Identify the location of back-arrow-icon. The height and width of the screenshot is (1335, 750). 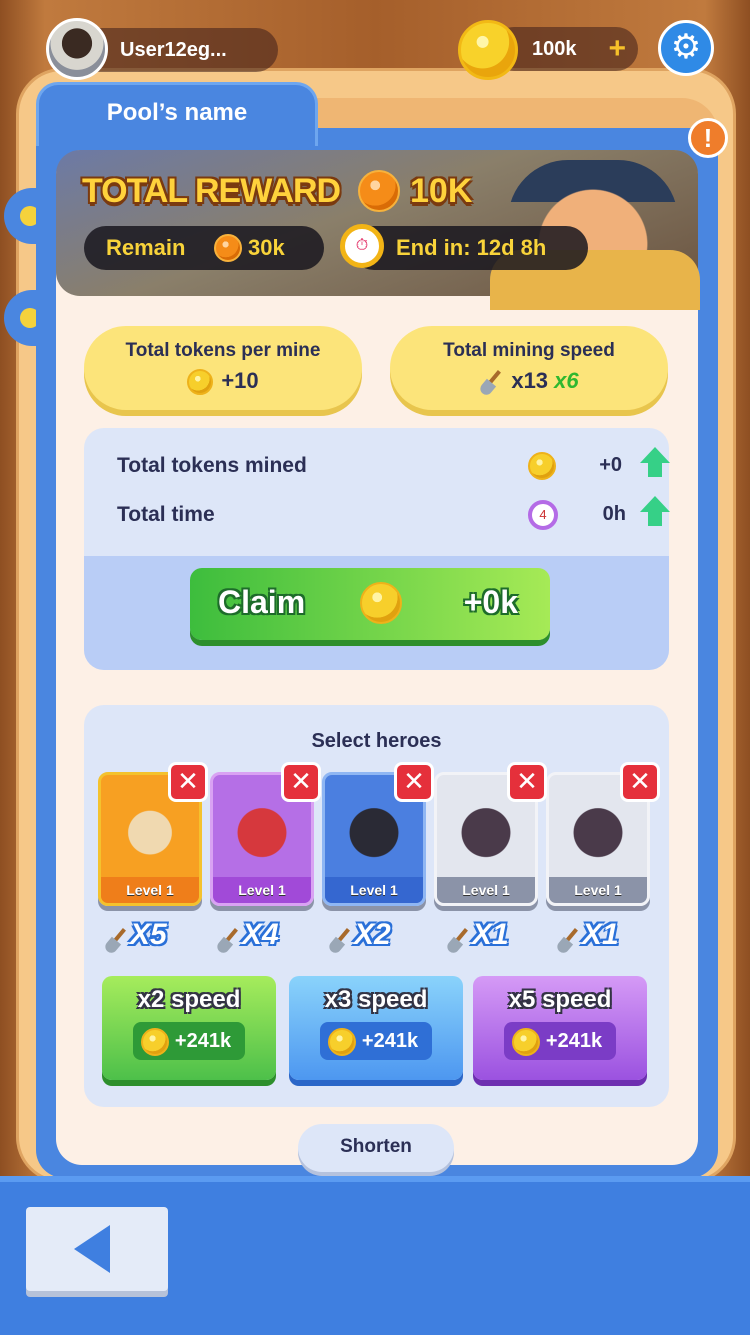
(92, 1249).